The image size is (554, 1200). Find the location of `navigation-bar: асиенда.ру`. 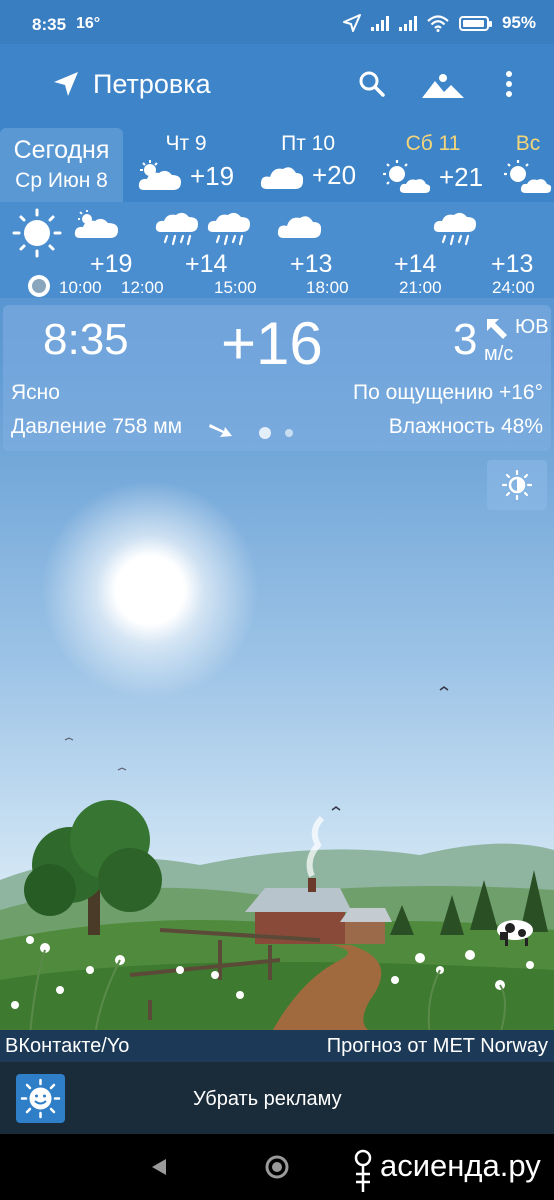

navigation-bar: асиенда.ру is located at coordinates (277, 1167).